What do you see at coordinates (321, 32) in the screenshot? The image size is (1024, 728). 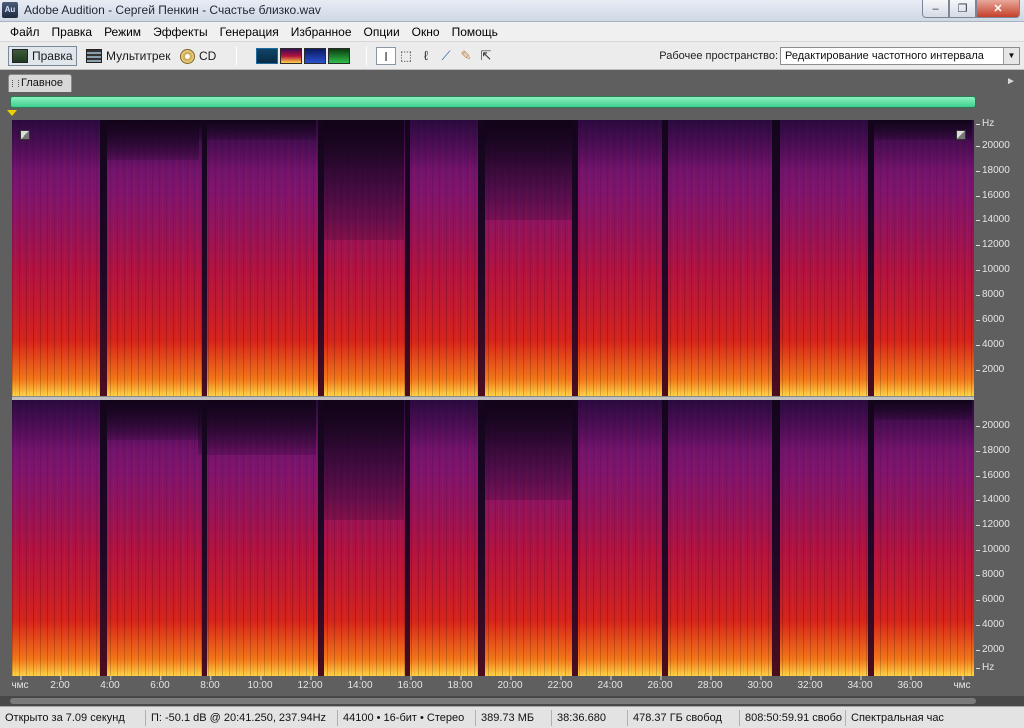 I see `menu-favorites: Избранное` at bounding box center [321, 32].